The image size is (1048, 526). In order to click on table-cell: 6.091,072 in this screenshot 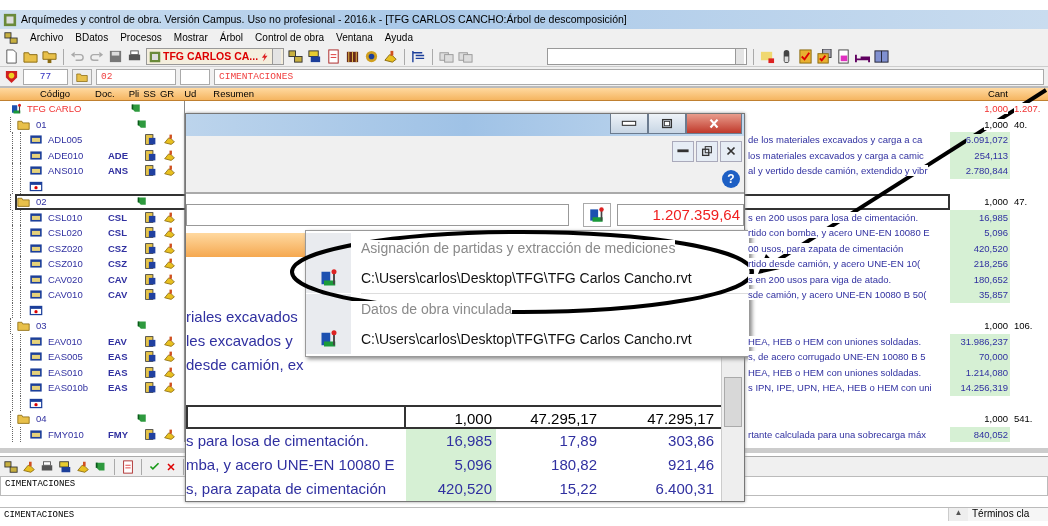, I will do `click(986, 139)`.